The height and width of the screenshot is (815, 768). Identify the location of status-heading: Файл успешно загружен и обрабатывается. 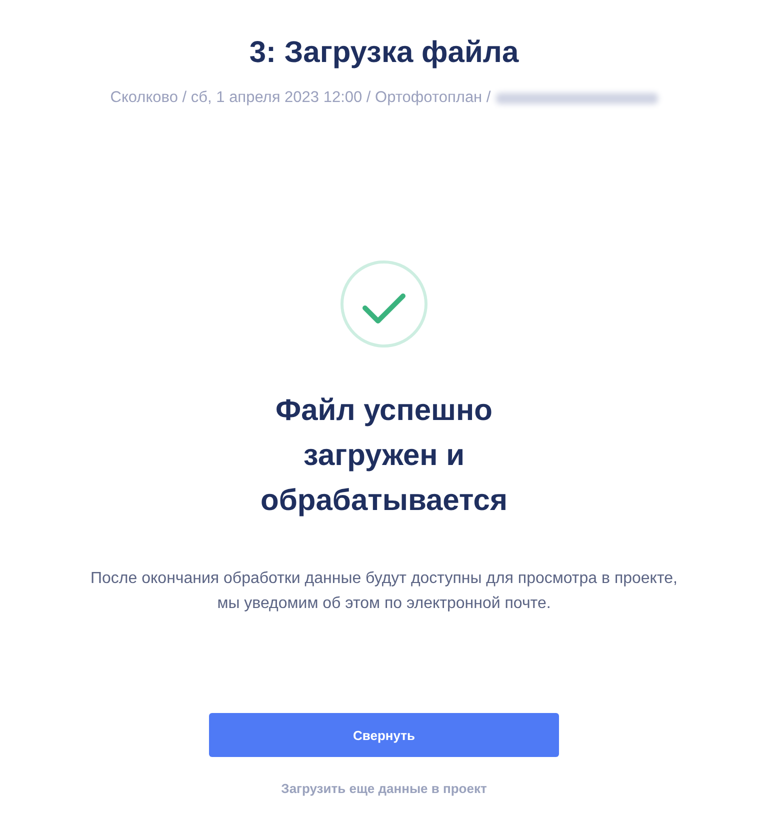
(384, 456).